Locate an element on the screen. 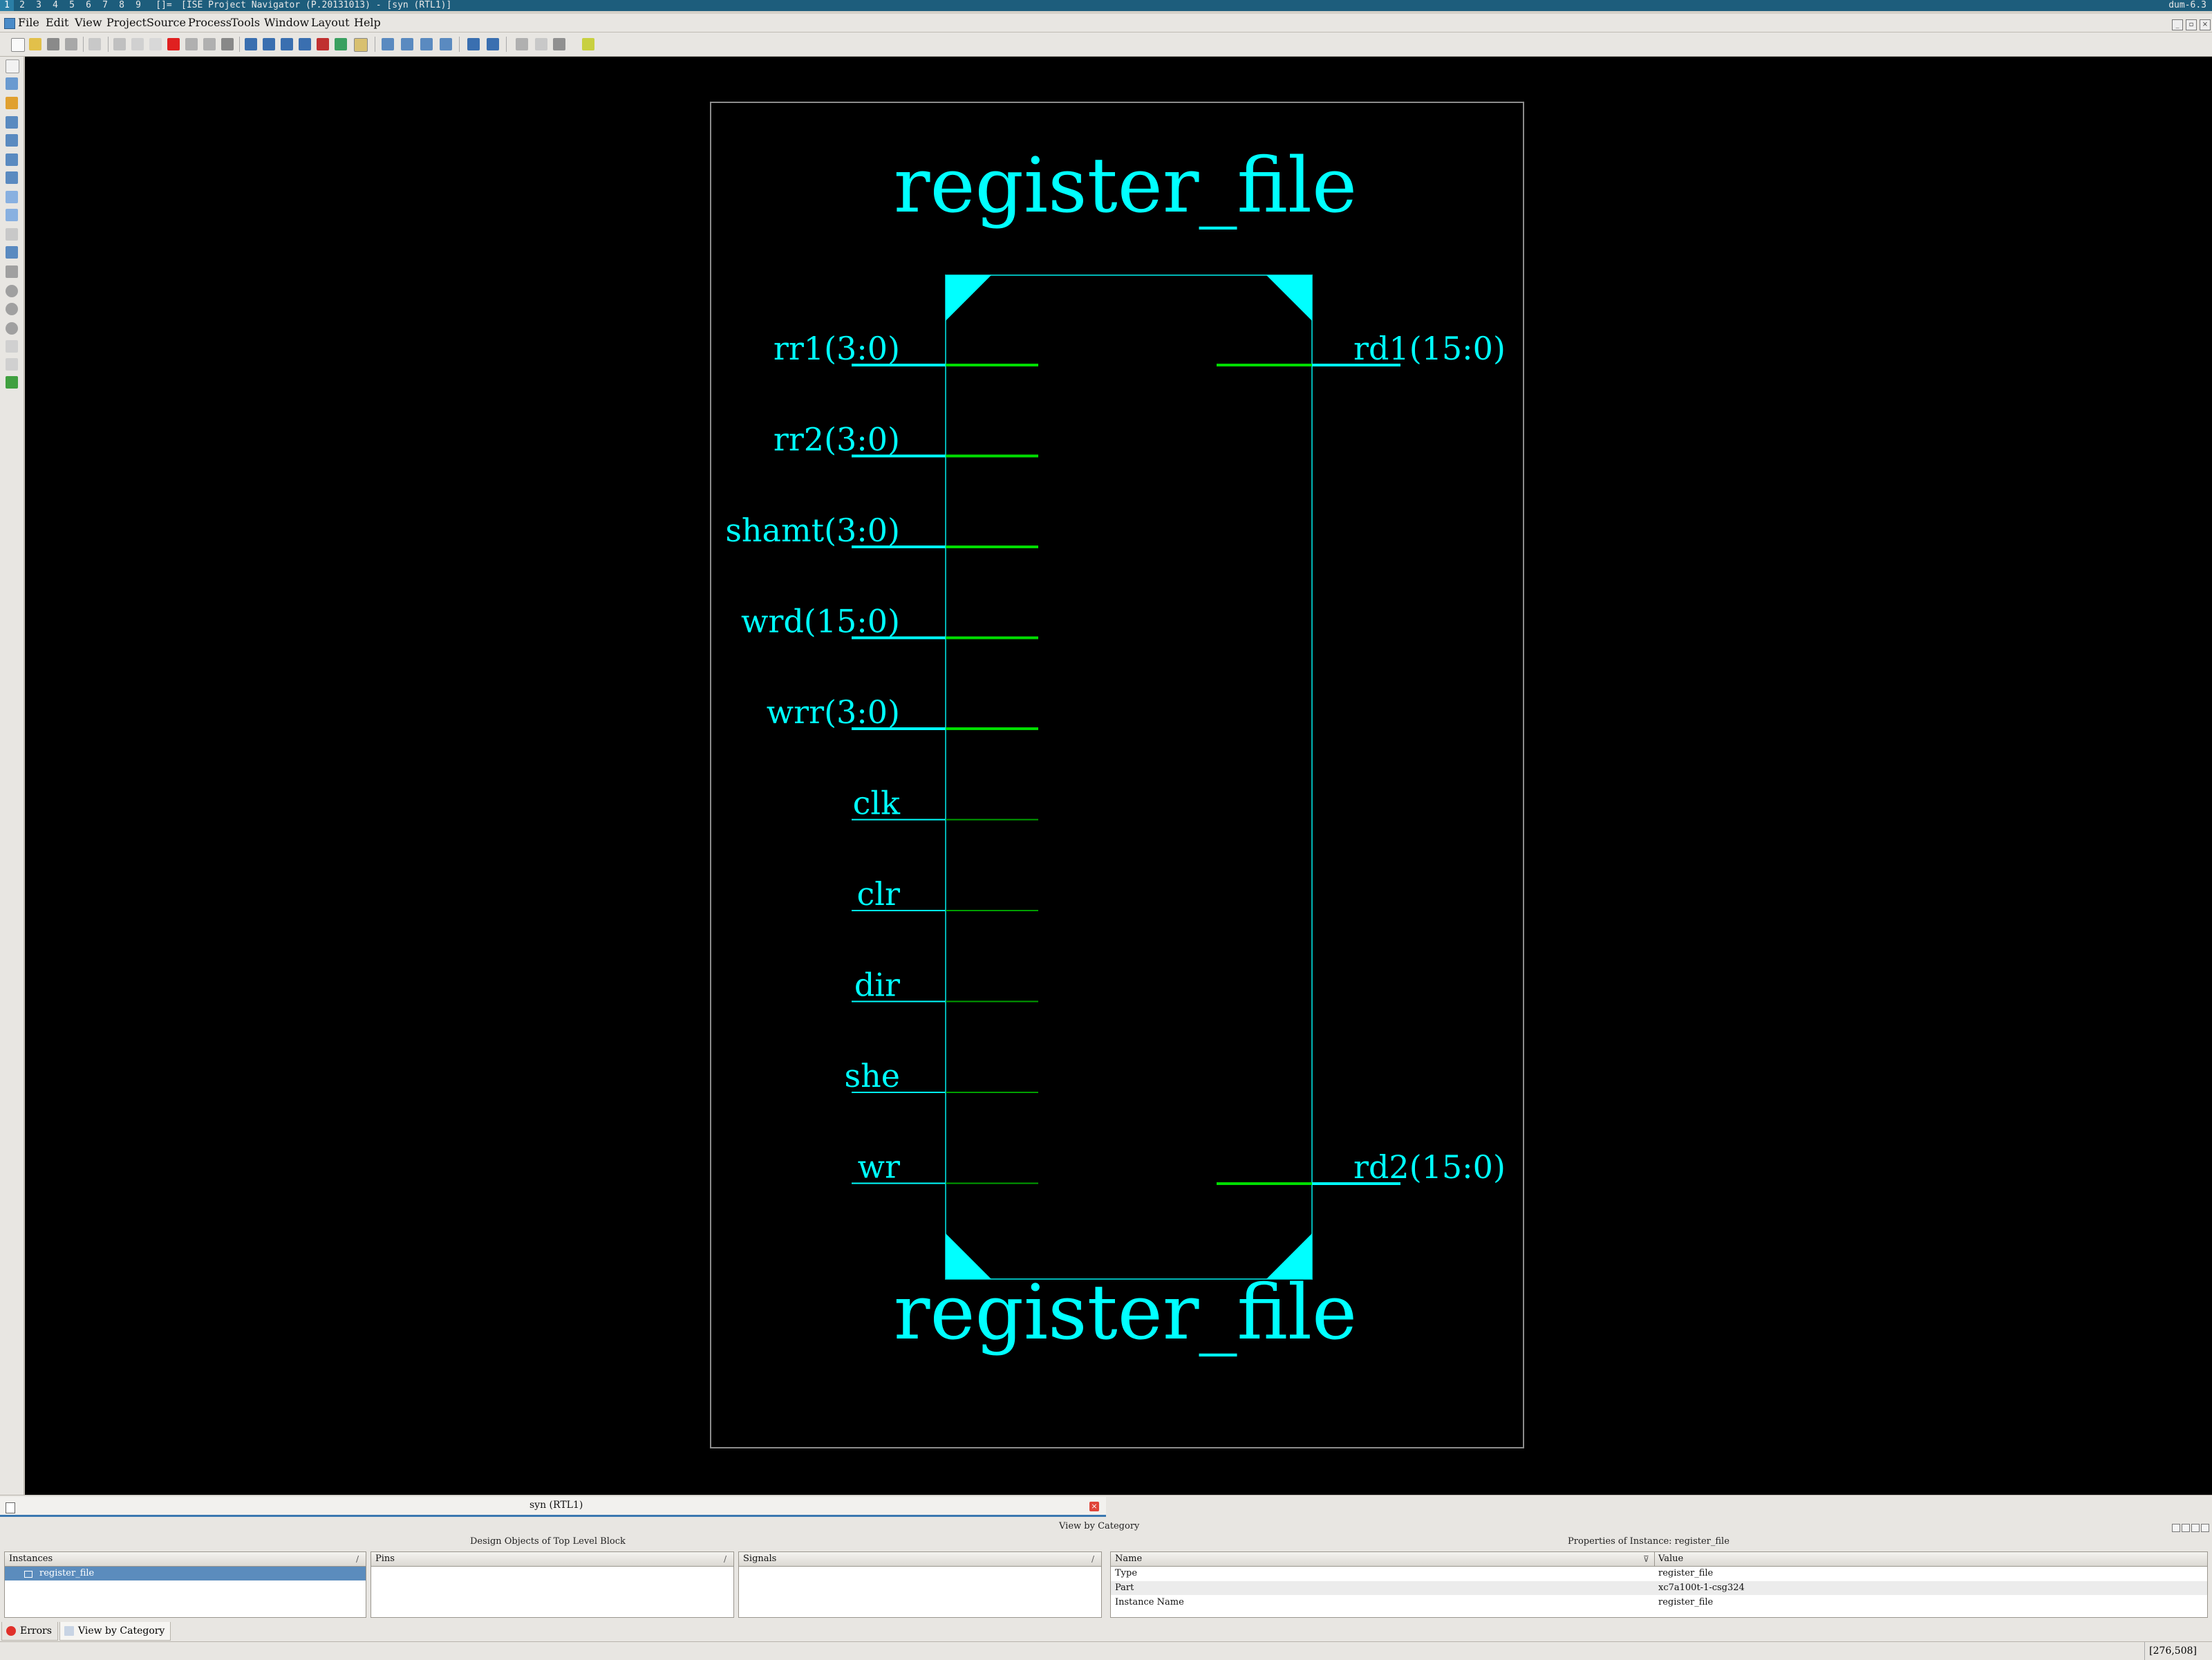 Image resolution: width=2212 pixels, height=1660 pixels. panel-close-icon is located at coordinates (2205, 1528).